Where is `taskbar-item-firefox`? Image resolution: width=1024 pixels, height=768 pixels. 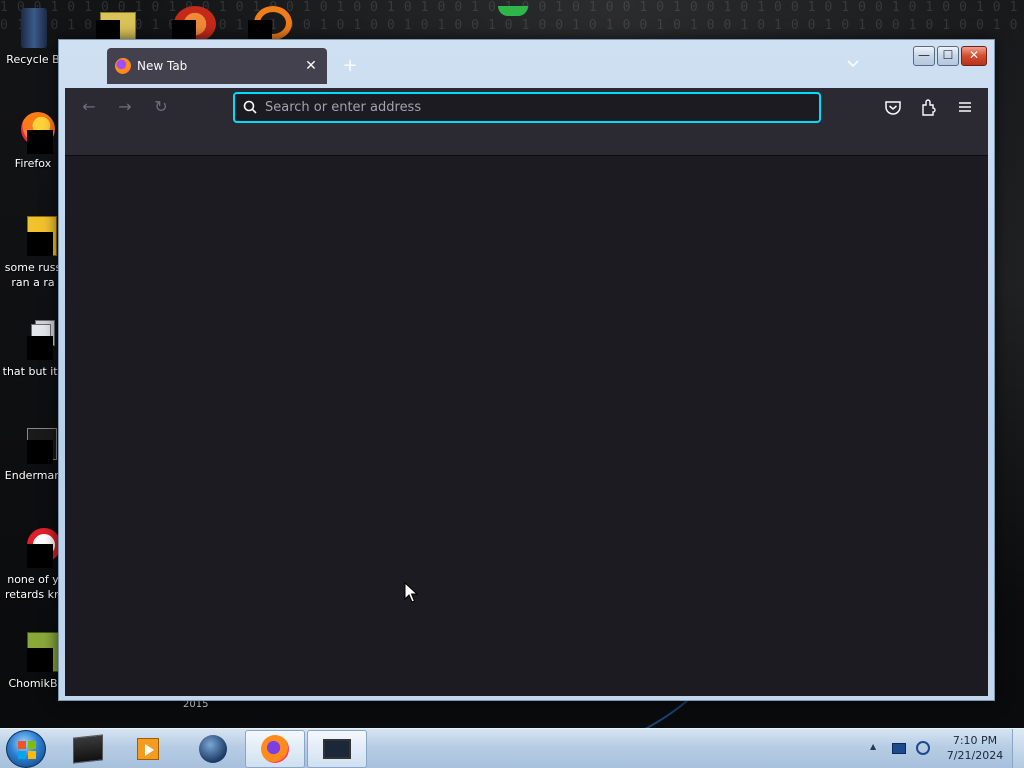
taskbar-item-firefox is located at coordinates (275, 749).